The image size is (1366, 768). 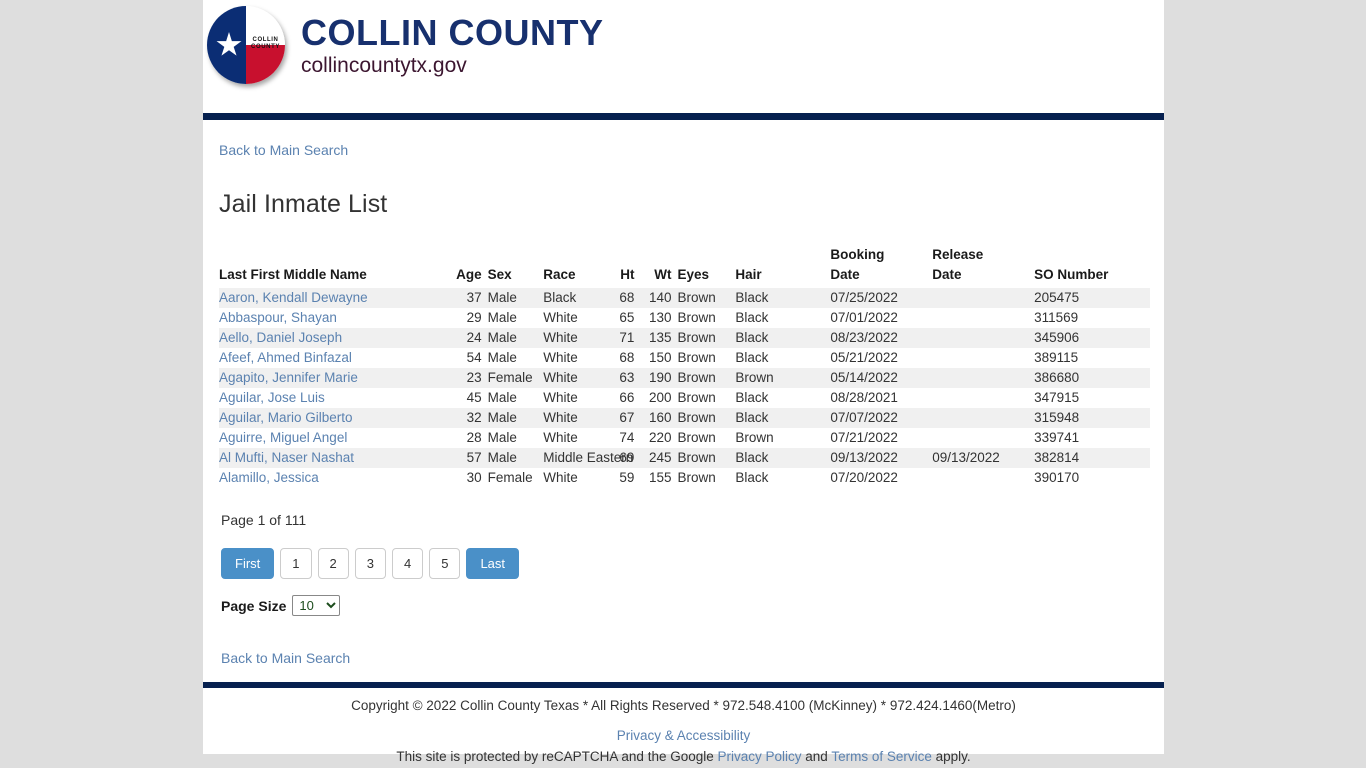 What do you see at coordinates (248, 563) in the screenshot?
I see `pagination-first-button: First` at bounding box center [248, 563].